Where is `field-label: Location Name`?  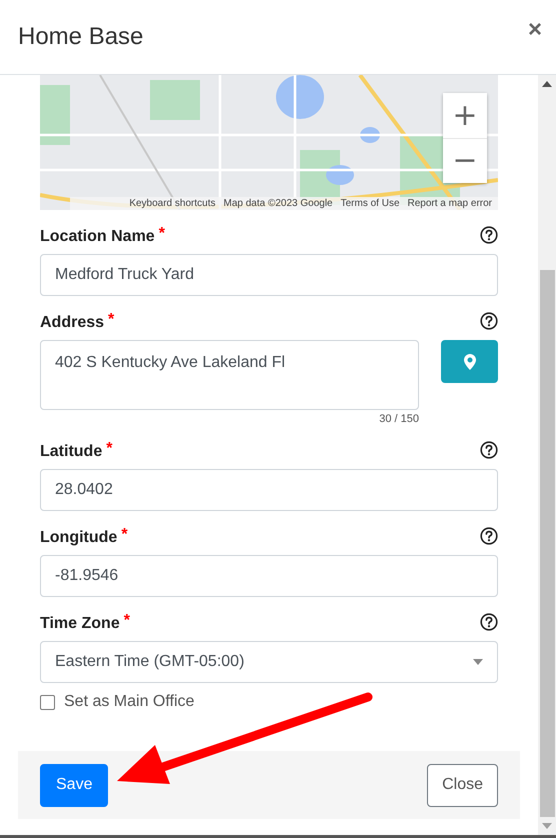
field-label: Location Name is located at coordinates (97, 237).